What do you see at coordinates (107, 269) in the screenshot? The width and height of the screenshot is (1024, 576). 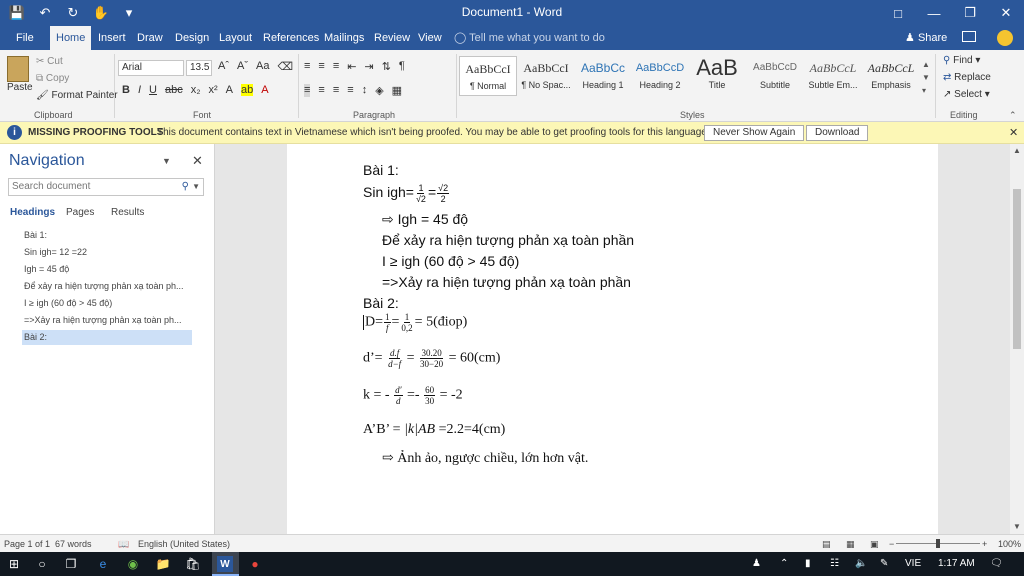 I see `heading-item: Igh = 45 độ` at bounding box center [107, 269].